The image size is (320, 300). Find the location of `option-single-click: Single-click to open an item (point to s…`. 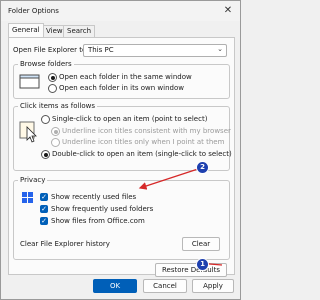

option-single-click: Single-click to open an item (point to s… is located at coordinates (130, 119).